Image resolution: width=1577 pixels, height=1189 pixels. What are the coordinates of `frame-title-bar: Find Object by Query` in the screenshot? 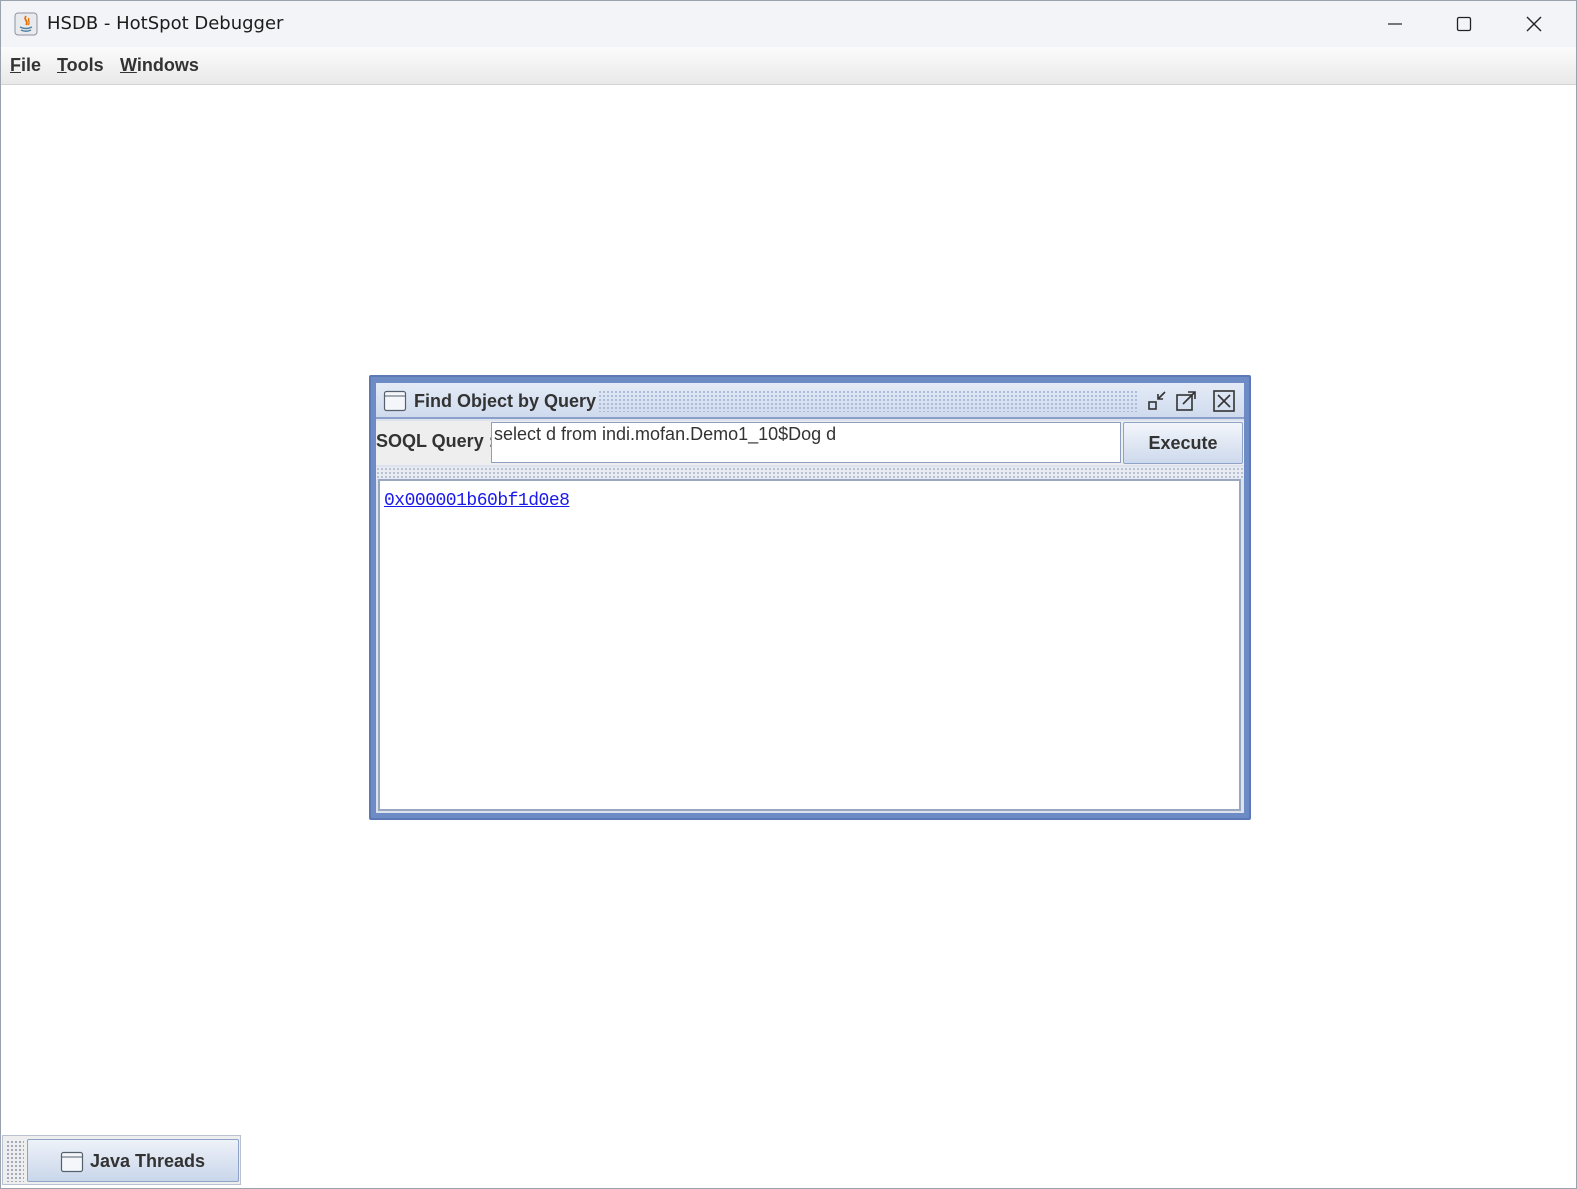 It's located at (810, 401).